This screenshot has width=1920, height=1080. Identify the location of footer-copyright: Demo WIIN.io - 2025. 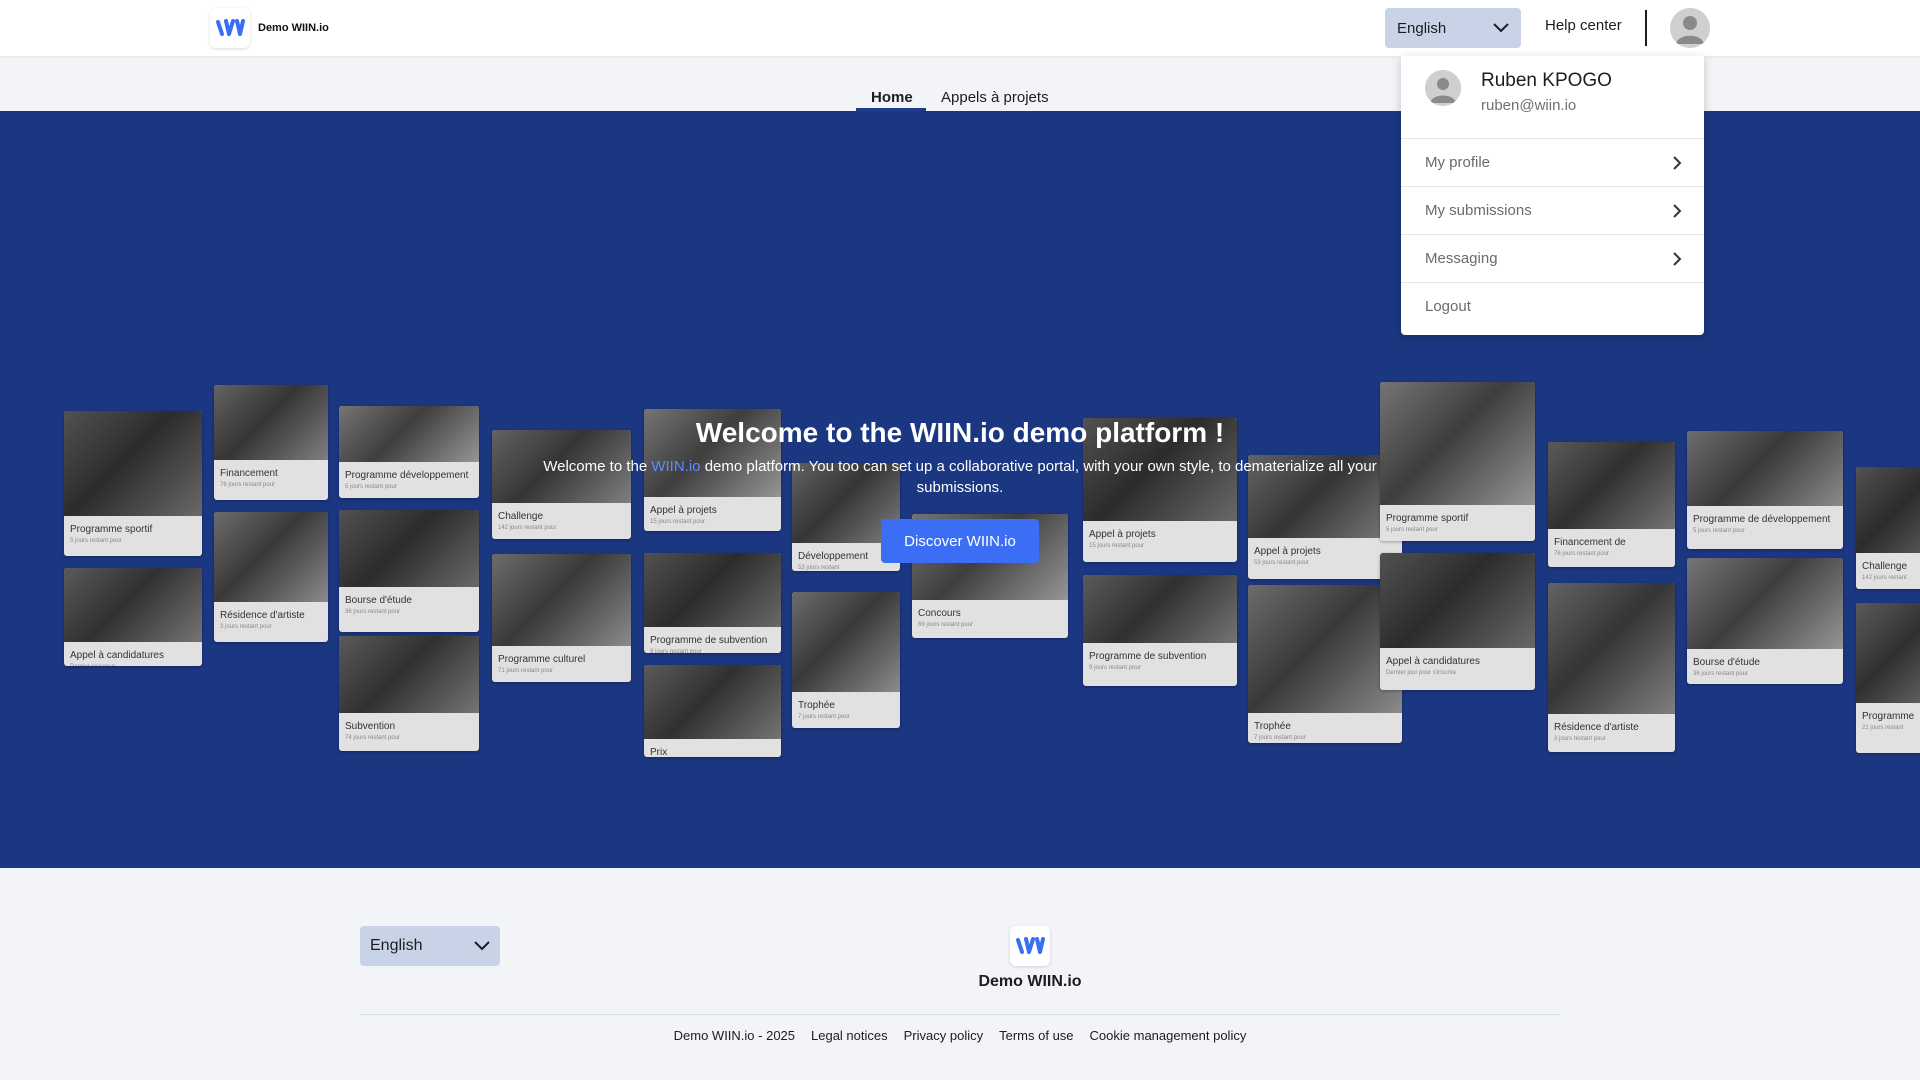
(734, 1035).